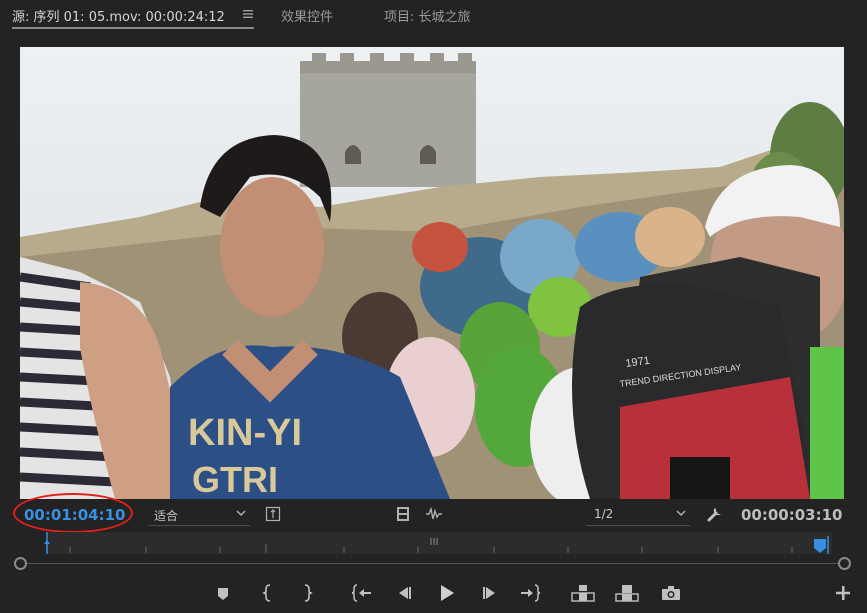 Image resolution: width=867 pixels, height=613 pixels. I want to click on tab-effect-controls: 效果控件, so click(307, 15).